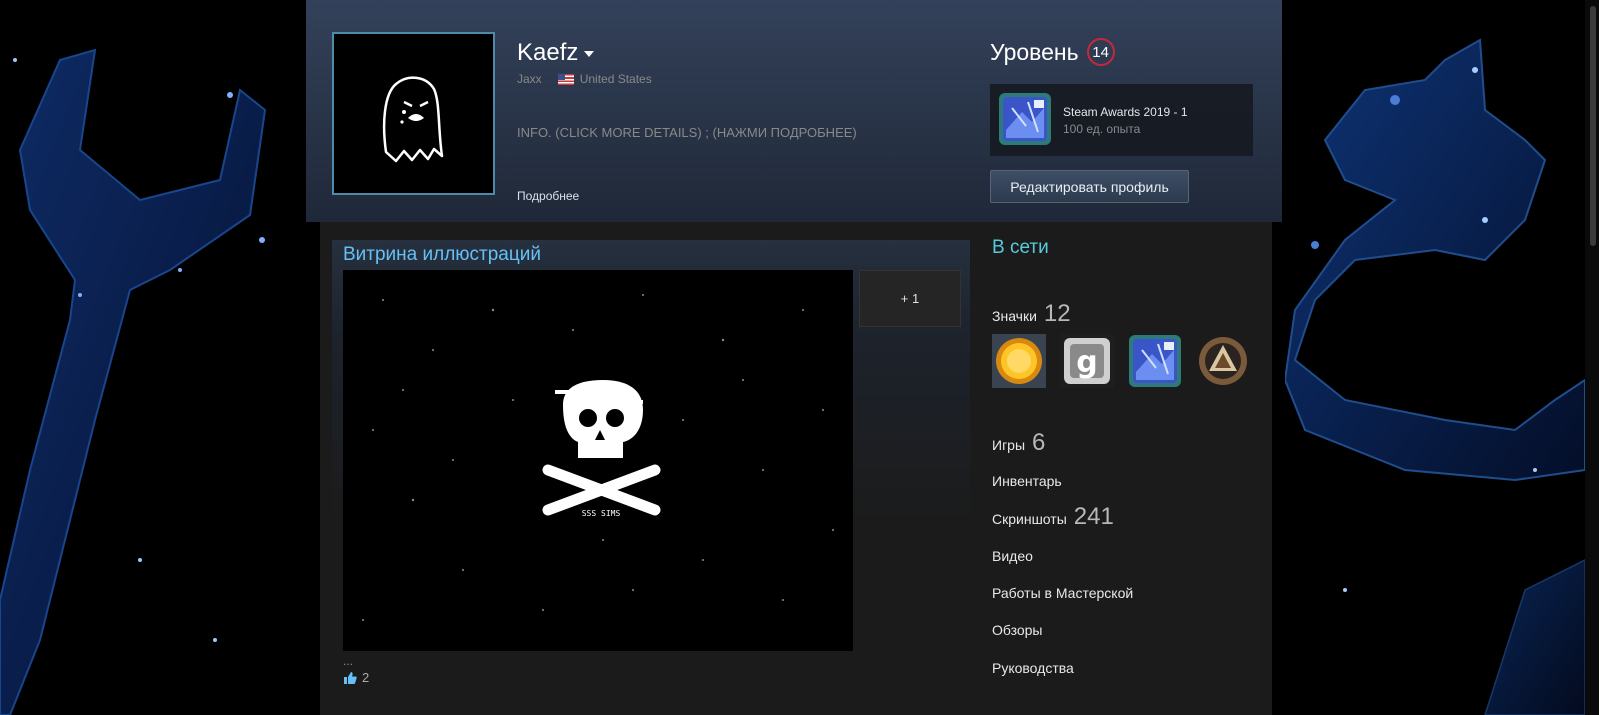 This screenshot has width=1599, height=715. Describe the element at coordinates (589, 53) in the screenshot. I see `chevron-down-icon` at that location.